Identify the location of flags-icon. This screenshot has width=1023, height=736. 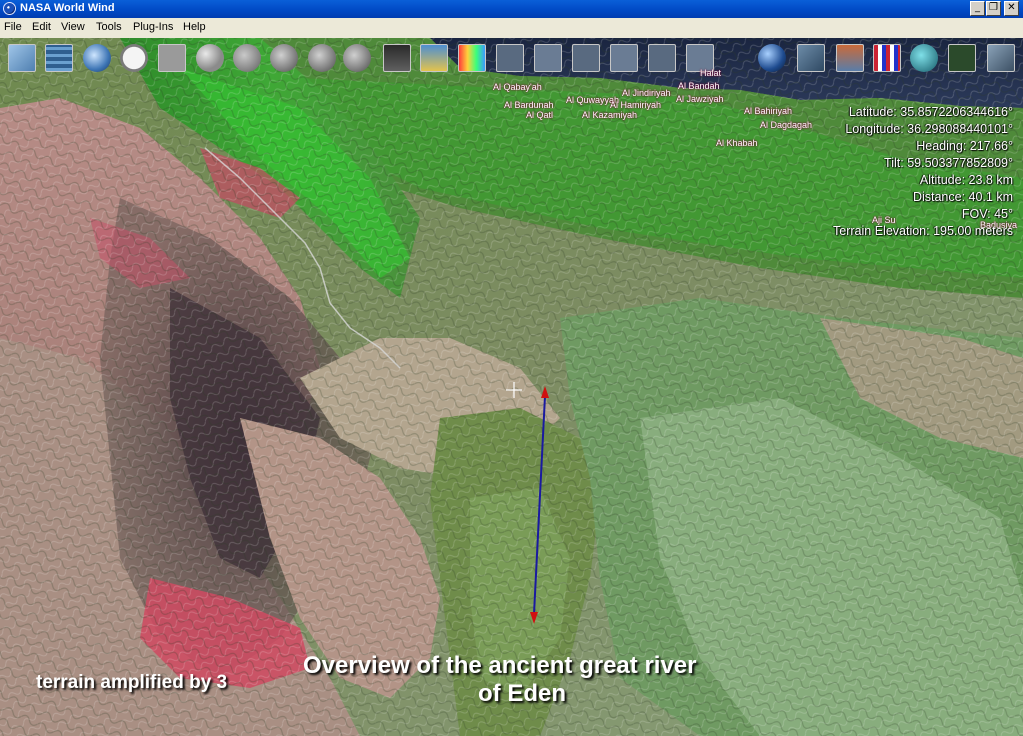
(887, 58).